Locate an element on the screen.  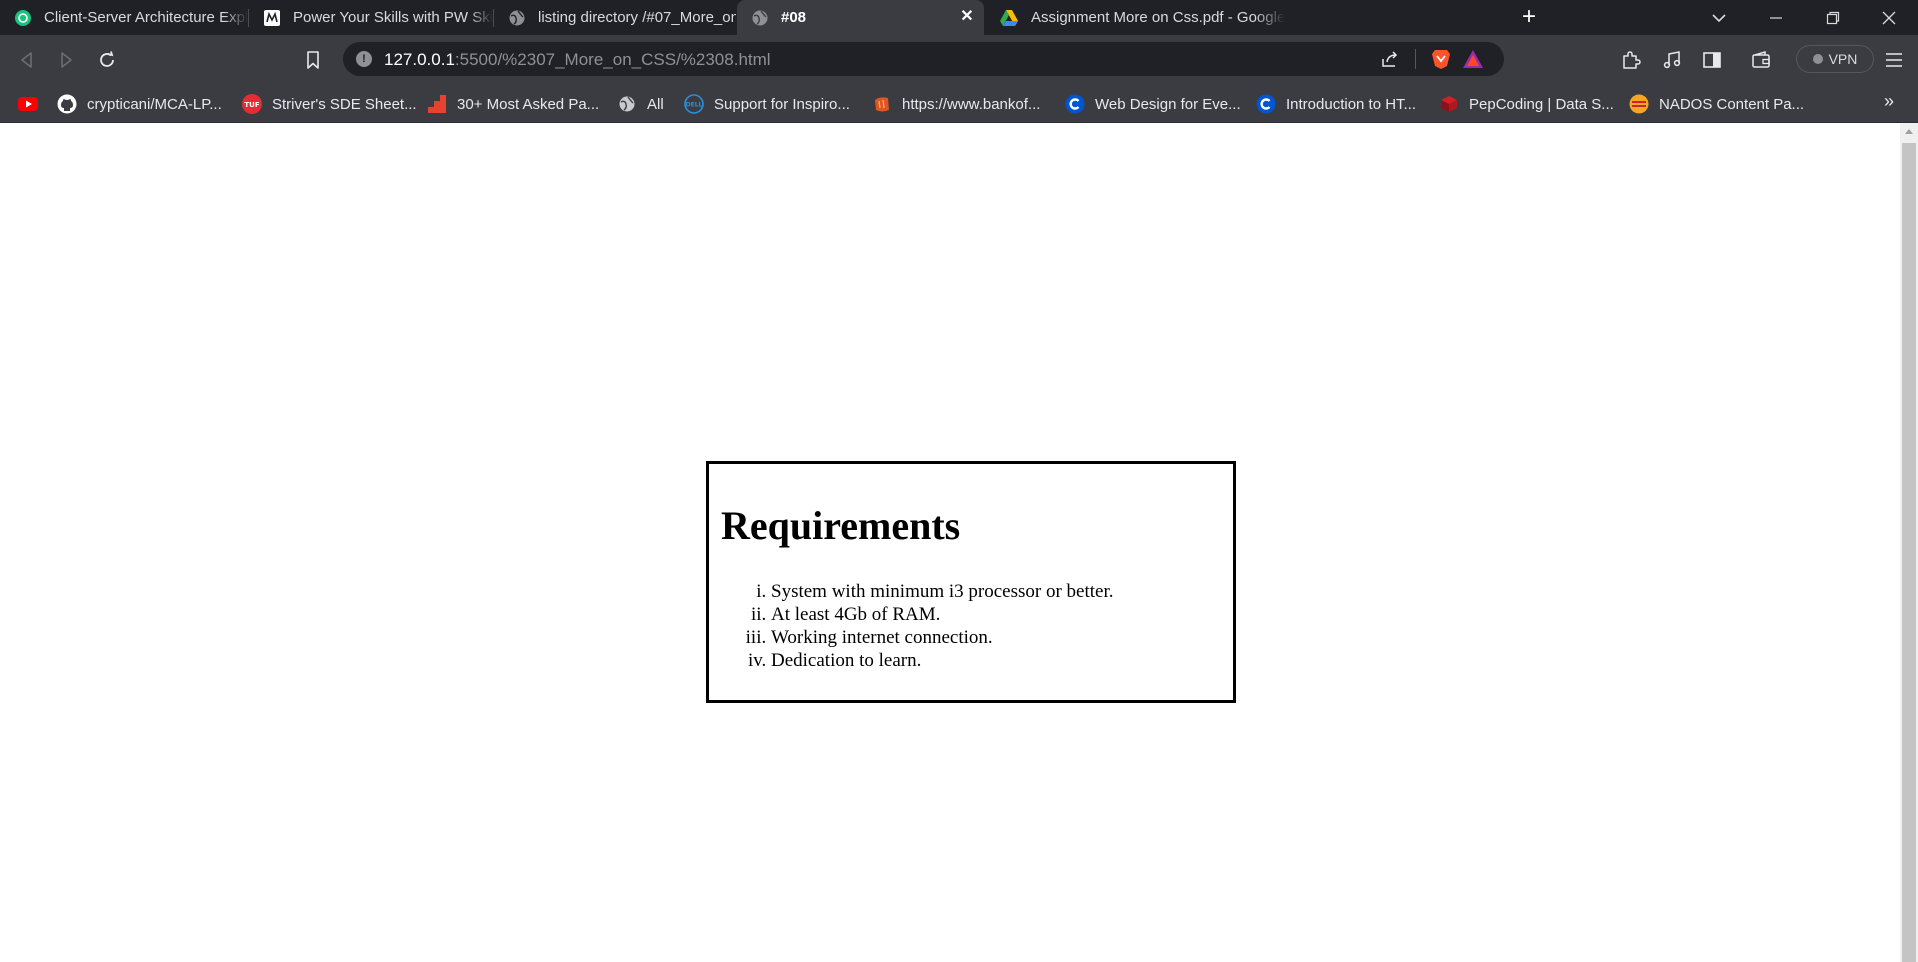
tab-client-server: Client-Server Architecture Explanation is located at coordinates (124, 17).